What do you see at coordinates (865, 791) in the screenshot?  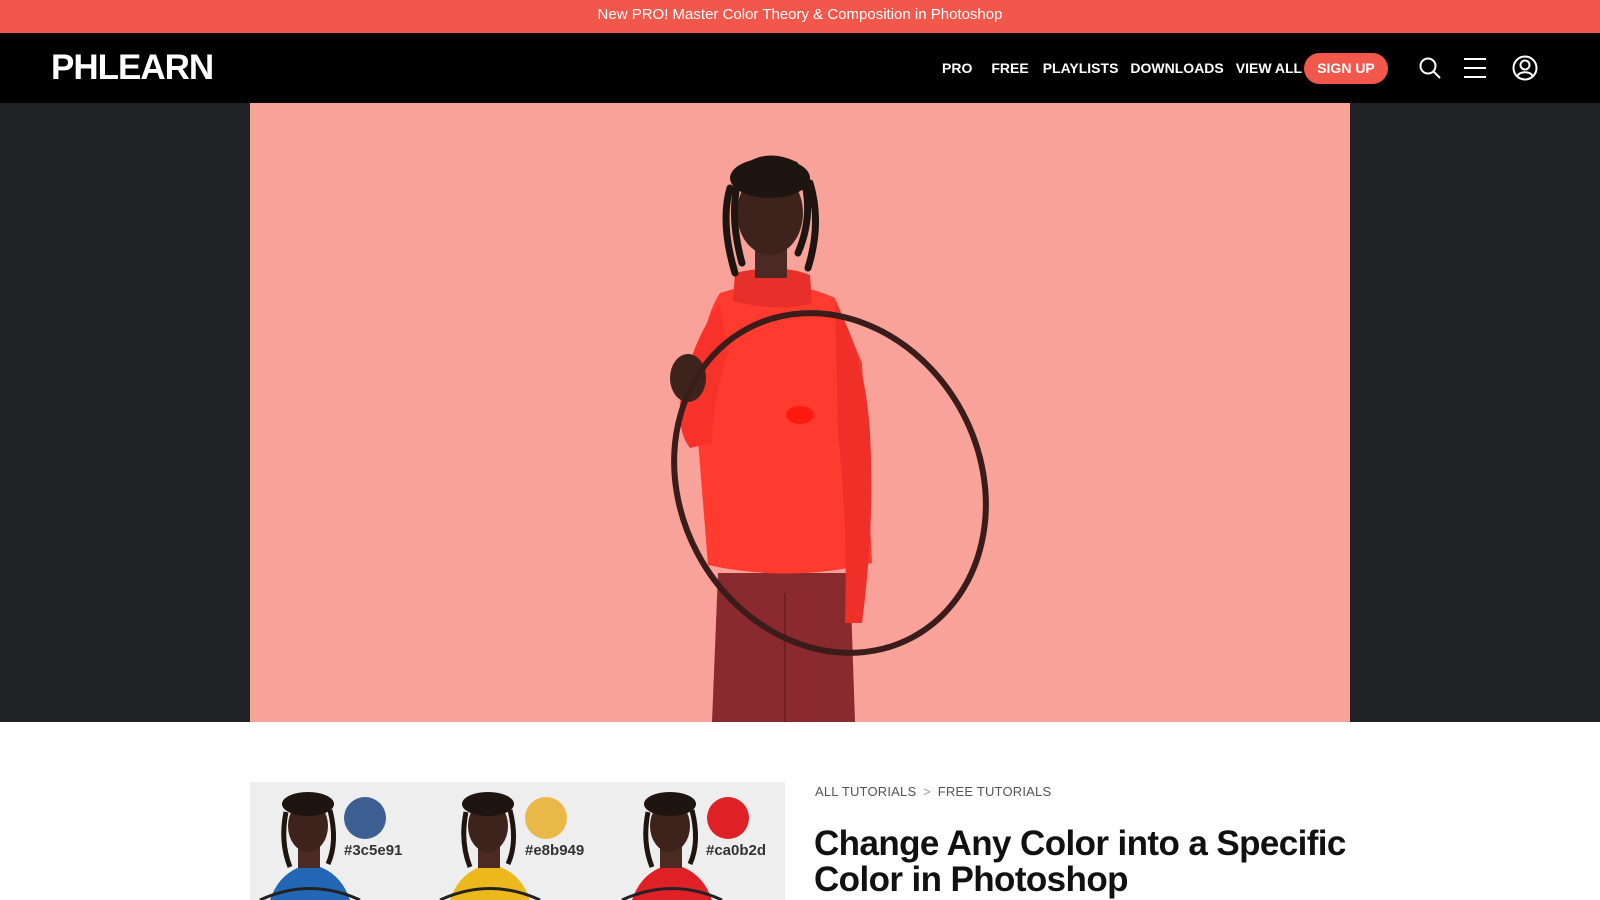 I see `breadcrumb-all-tutorials: ALL TUTORIALS` at bounding box center [865, 791].